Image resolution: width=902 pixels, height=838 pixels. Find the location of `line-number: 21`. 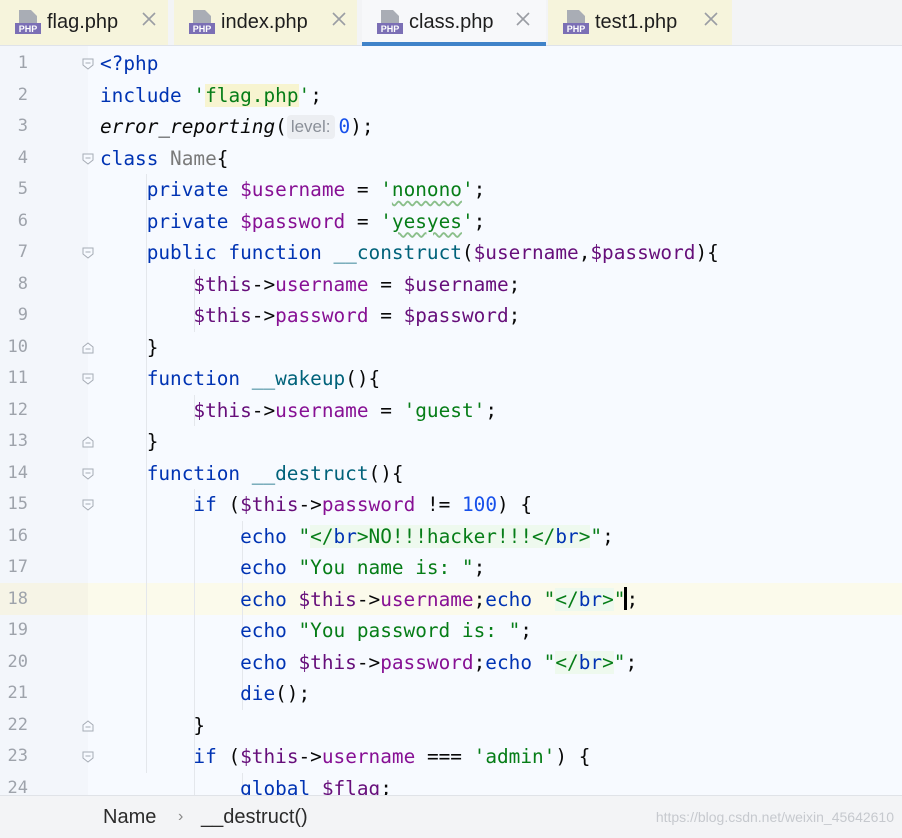

line-number: 21 is located at coordinates (17, 693).